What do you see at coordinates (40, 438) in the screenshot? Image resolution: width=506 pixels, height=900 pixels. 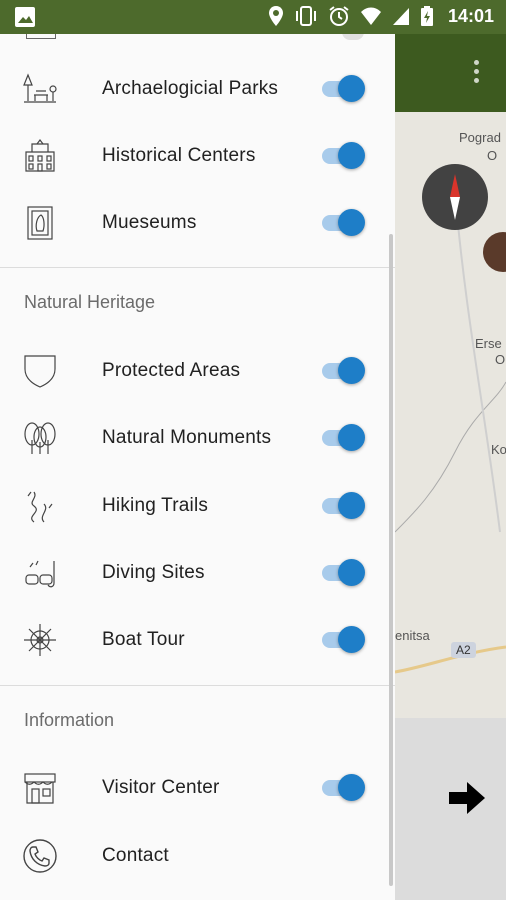 I see `trees-icon` at bounding box center [40, 438].